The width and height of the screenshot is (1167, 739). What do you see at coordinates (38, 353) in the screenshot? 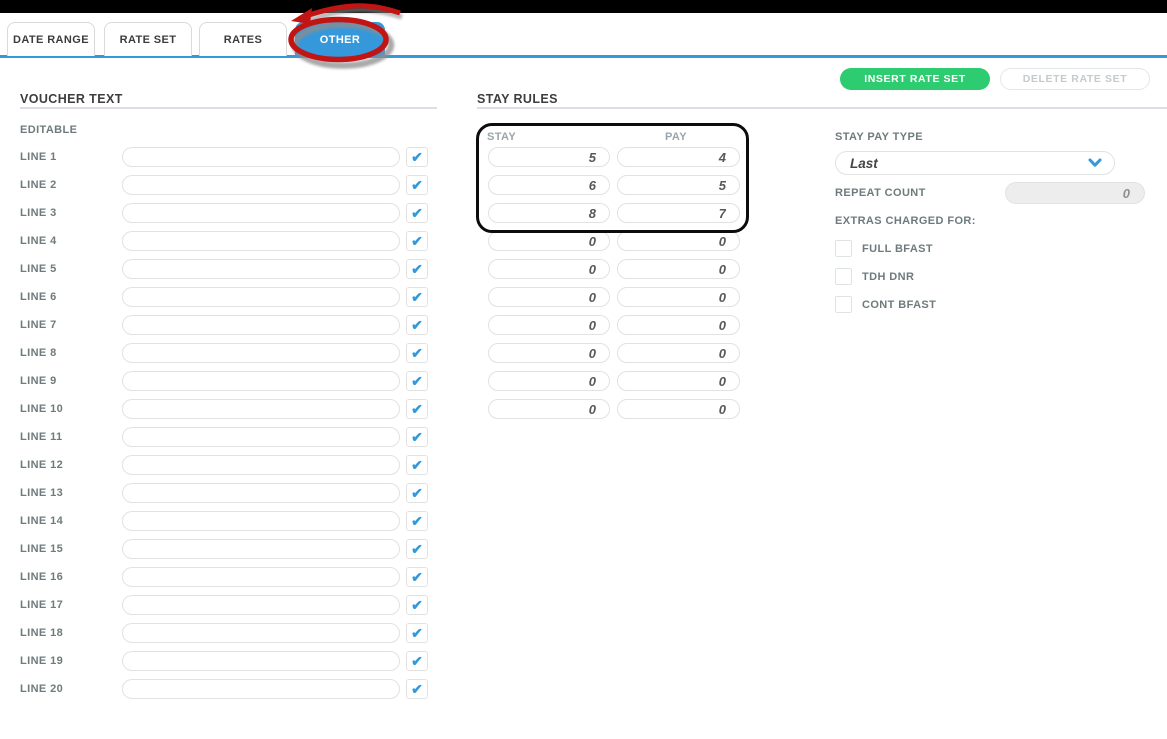
I see `voucher-line-label: LINE 8` at bounding box center [38, 353].